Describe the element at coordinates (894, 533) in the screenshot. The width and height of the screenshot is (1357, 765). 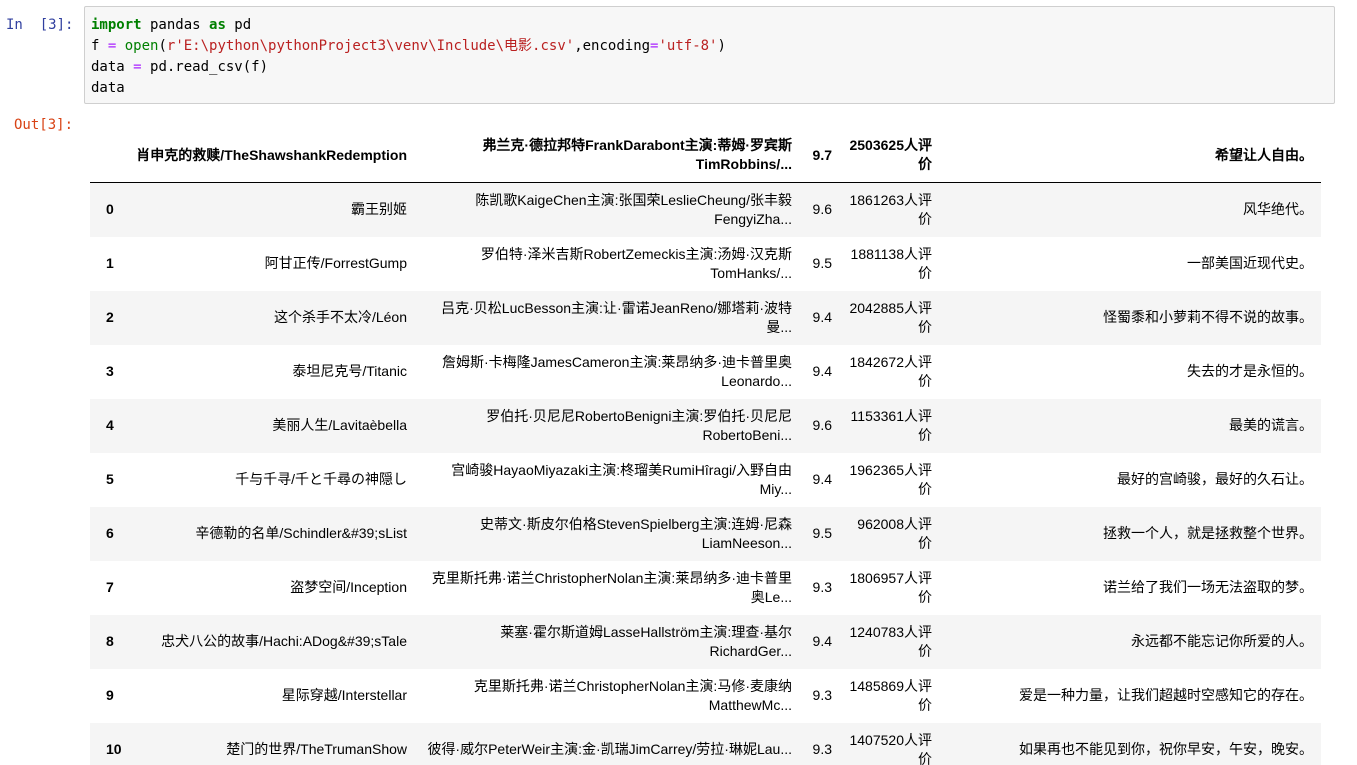
I see `cell-votes: 962008人评价` at that location.